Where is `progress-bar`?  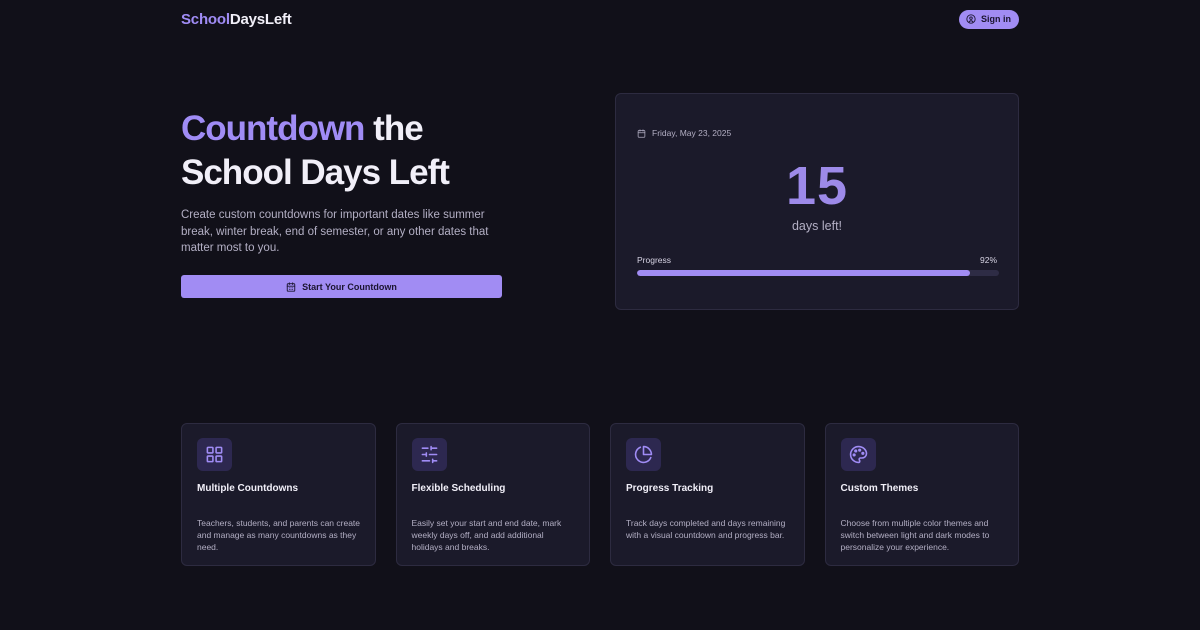
progress-bar is located at coordinates (818, 273).